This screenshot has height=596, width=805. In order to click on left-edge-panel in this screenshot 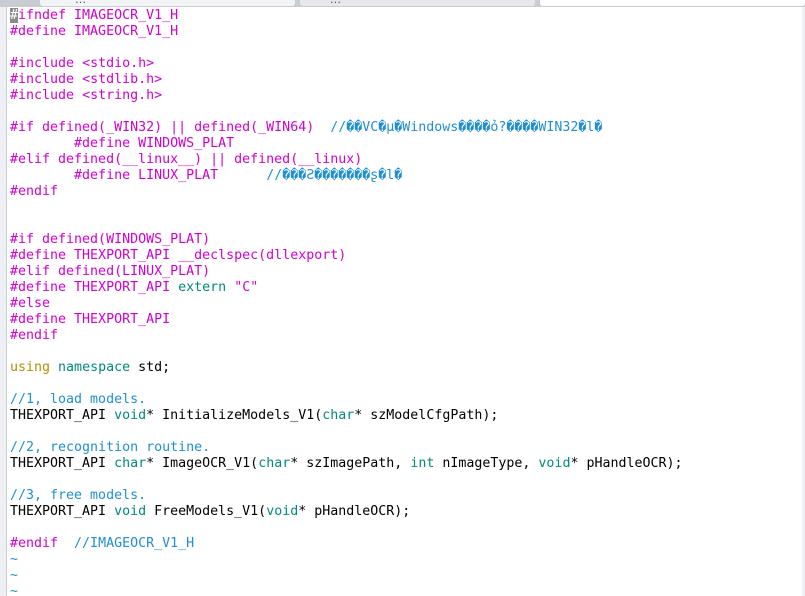, I will do `click(3, 301)`.